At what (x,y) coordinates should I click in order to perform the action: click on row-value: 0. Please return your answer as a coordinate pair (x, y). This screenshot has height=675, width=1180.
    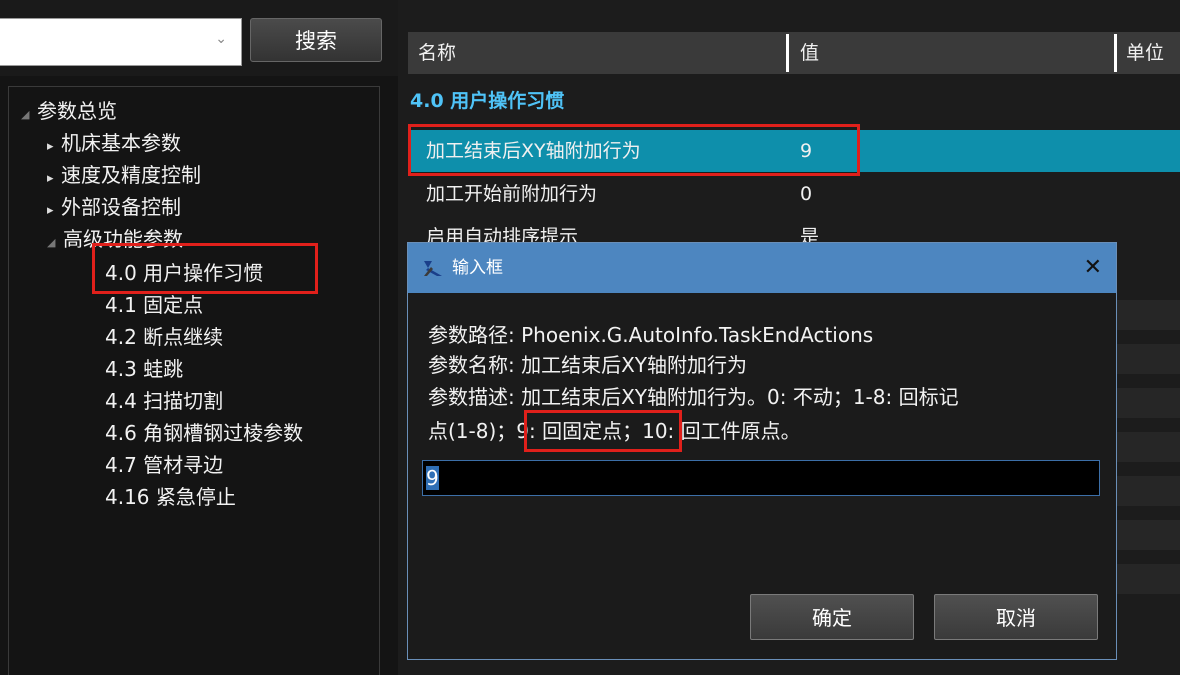
    Looking at the image, I should click on (806, 194).